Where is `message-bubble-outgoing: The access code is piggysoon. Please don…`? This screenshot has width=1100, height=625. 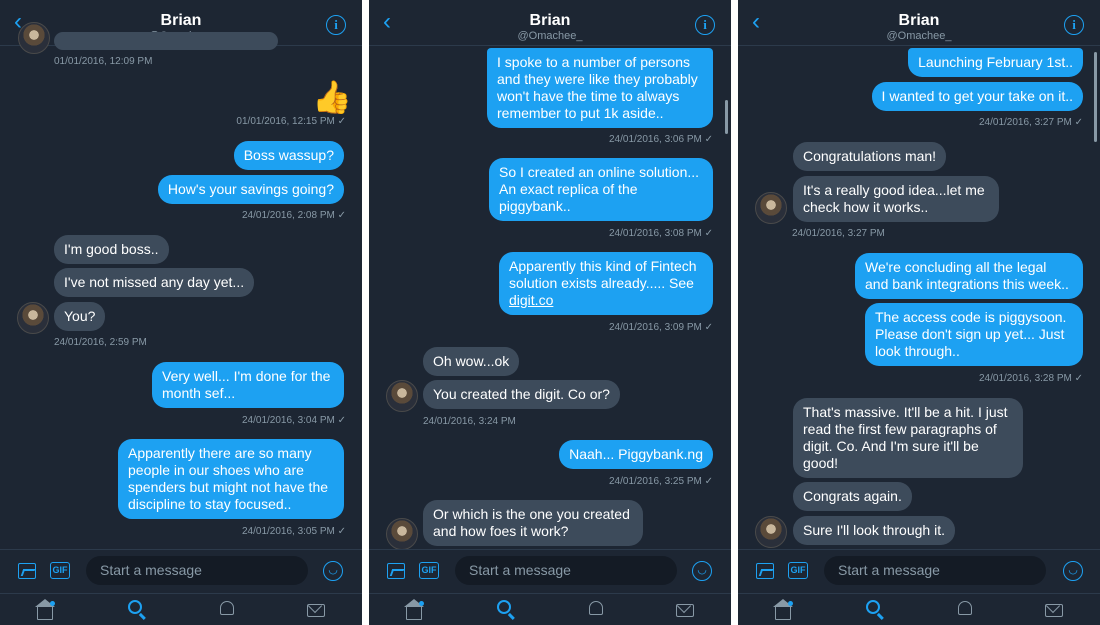
message-bubble-outgoing: The access code is piggysoon. Please don… is located at coordinates (974, 334).